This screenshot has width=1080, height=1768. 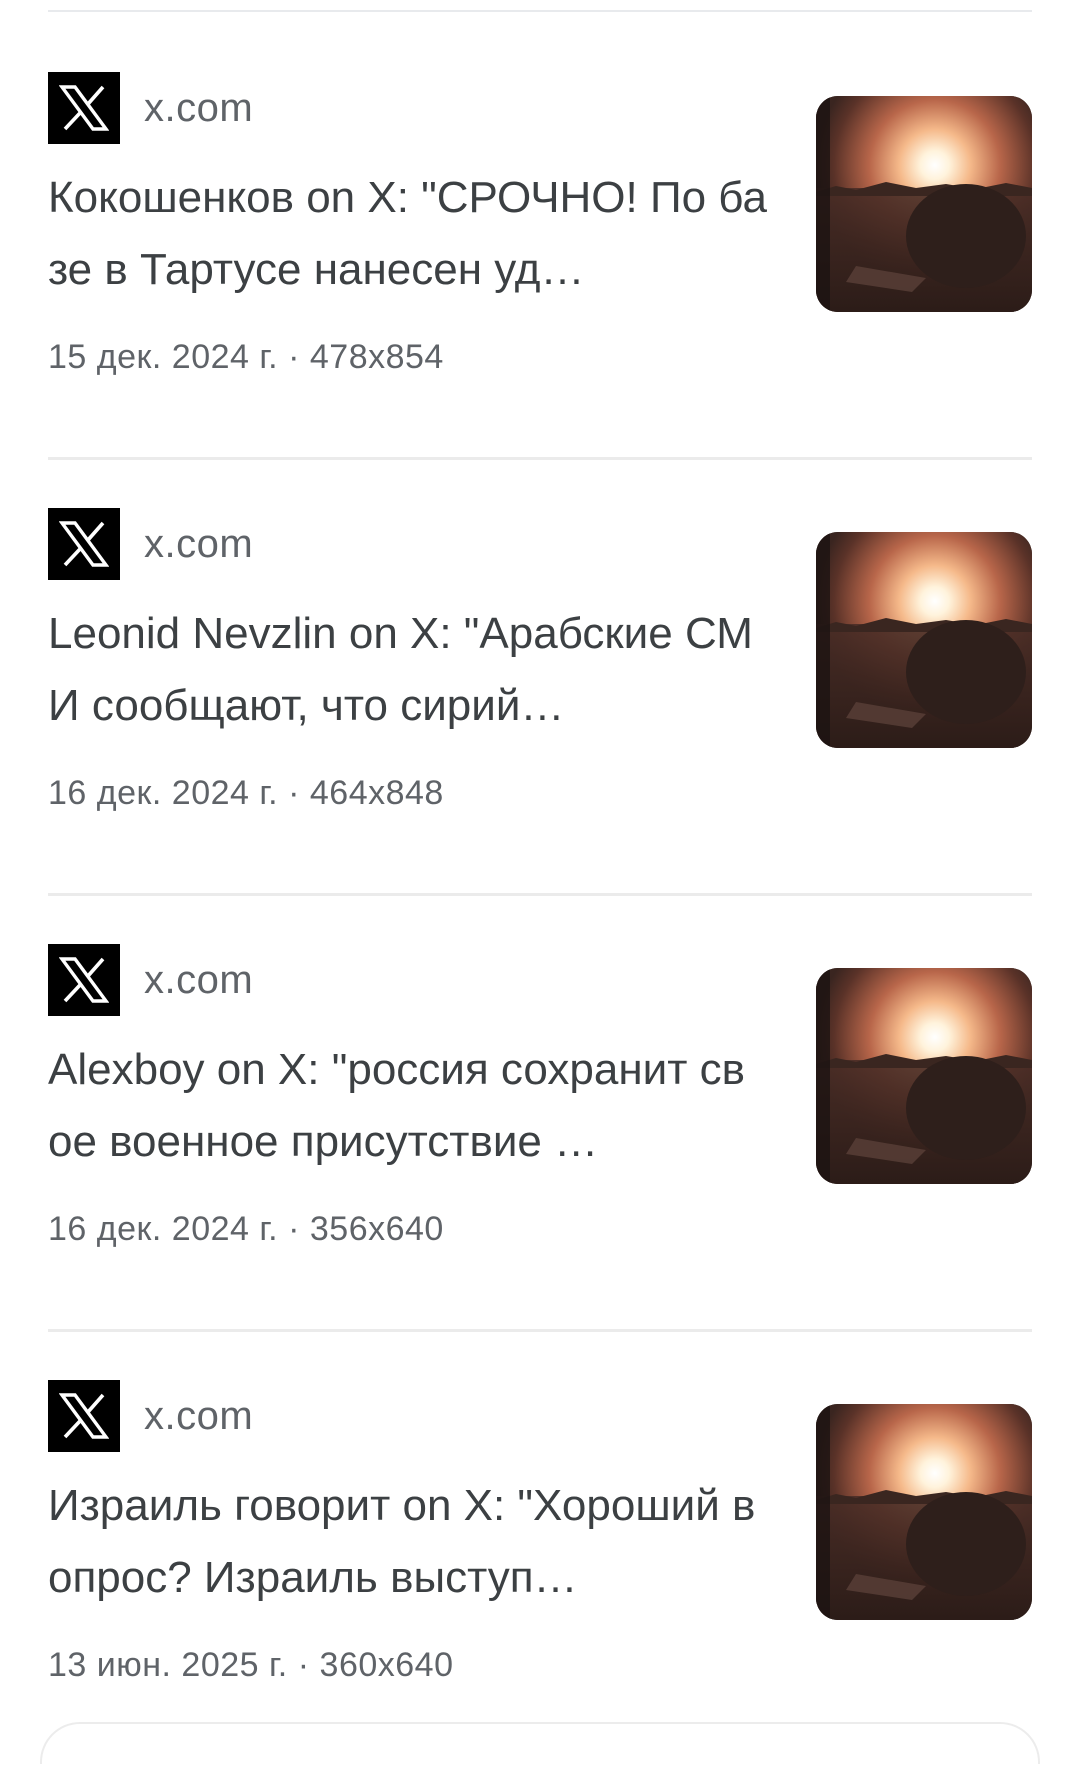 I want to click on image-dimensions: 360x640, so click(x=386, y=1665).